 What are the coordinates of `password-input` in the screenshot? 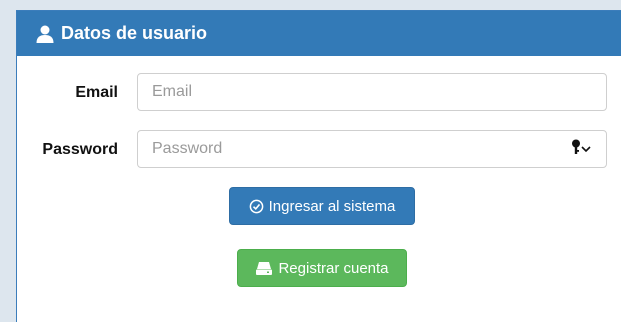 It's located at (372, 149).